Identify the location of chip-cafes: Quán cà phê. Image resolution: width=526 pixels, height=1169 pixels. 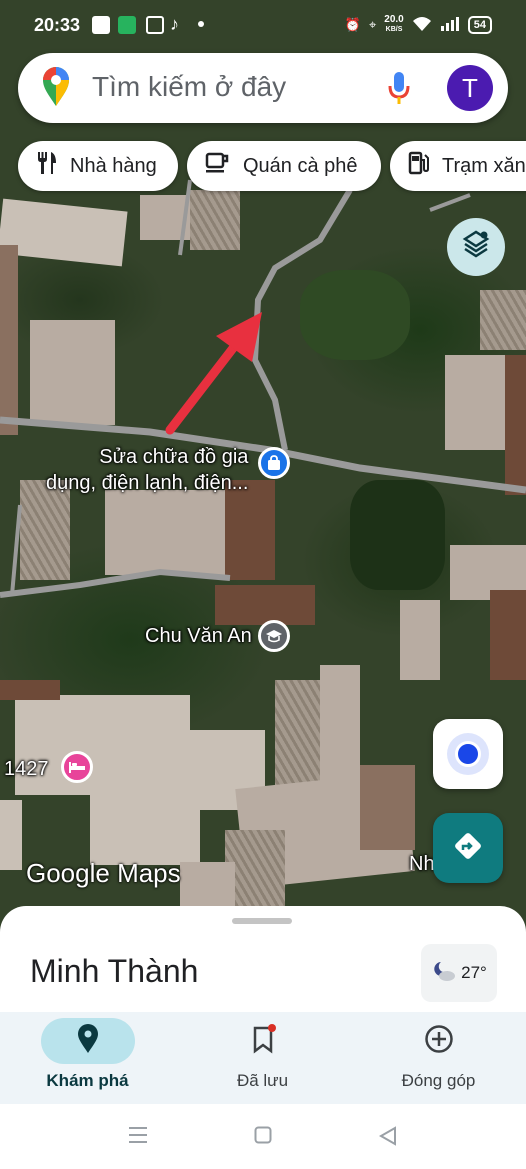
(284, 166).